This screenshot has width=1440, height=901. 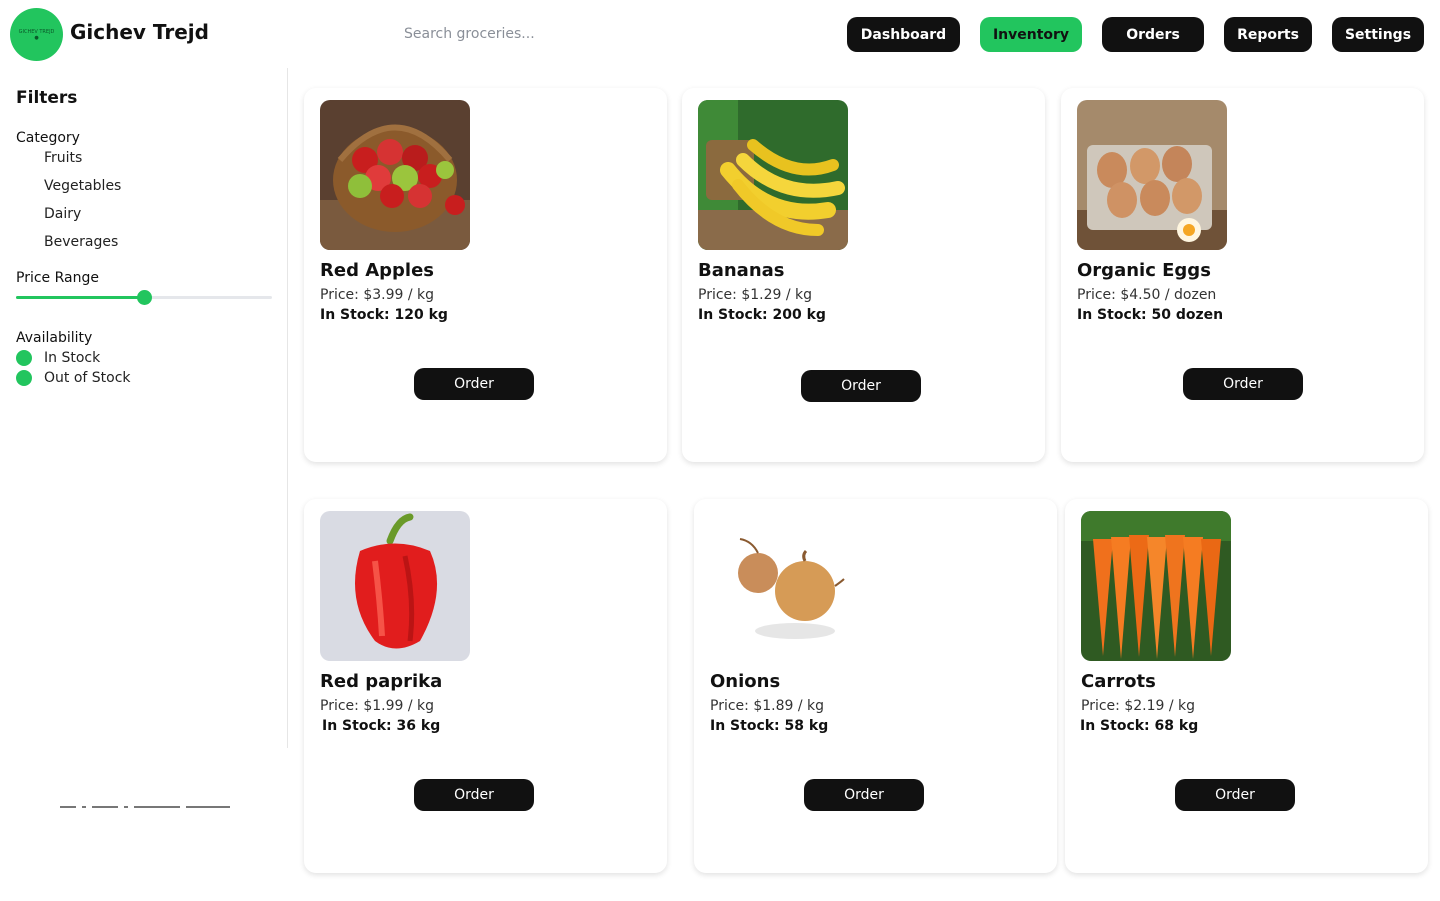 I want to click on product-price: Price: $1.89 / kg, so click(x=767, y=706).